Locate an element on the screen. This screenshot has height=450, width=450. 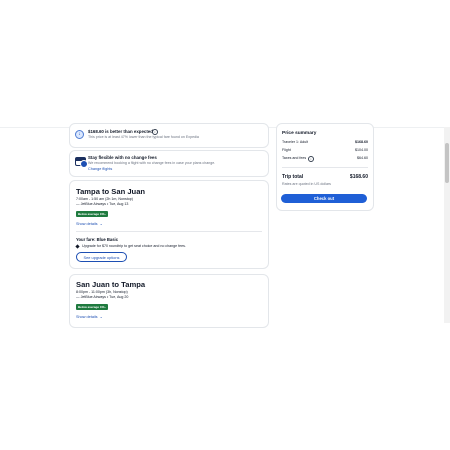
price-insight-title: $168.60 is better than expected is located at coordinates (120, 131).